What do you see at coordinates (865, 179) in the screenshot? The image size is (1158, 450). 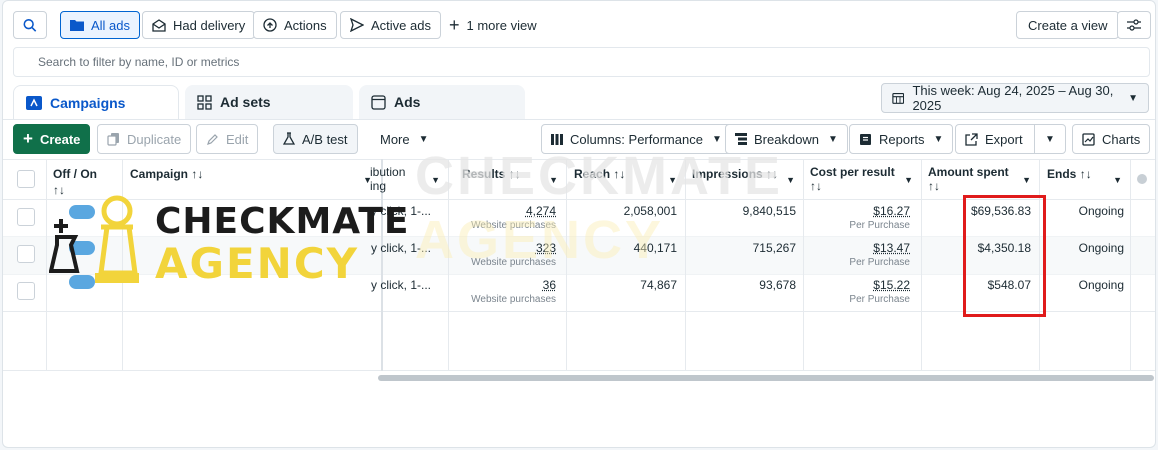 I see `header-cost-per-result: Cost per result ↑↓ ▼` at bounding box center [865, 179].